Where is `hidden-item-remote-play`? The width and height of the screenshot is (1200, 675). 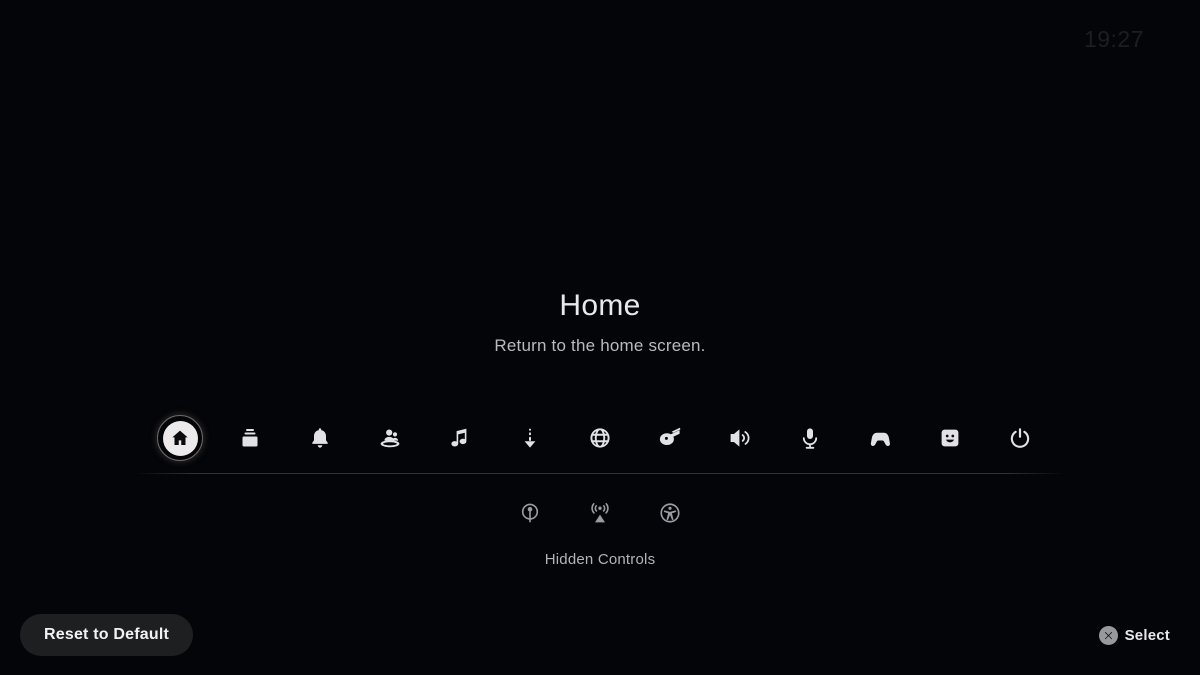
hidden-item-remote-play is located at coordinates (530, 513).